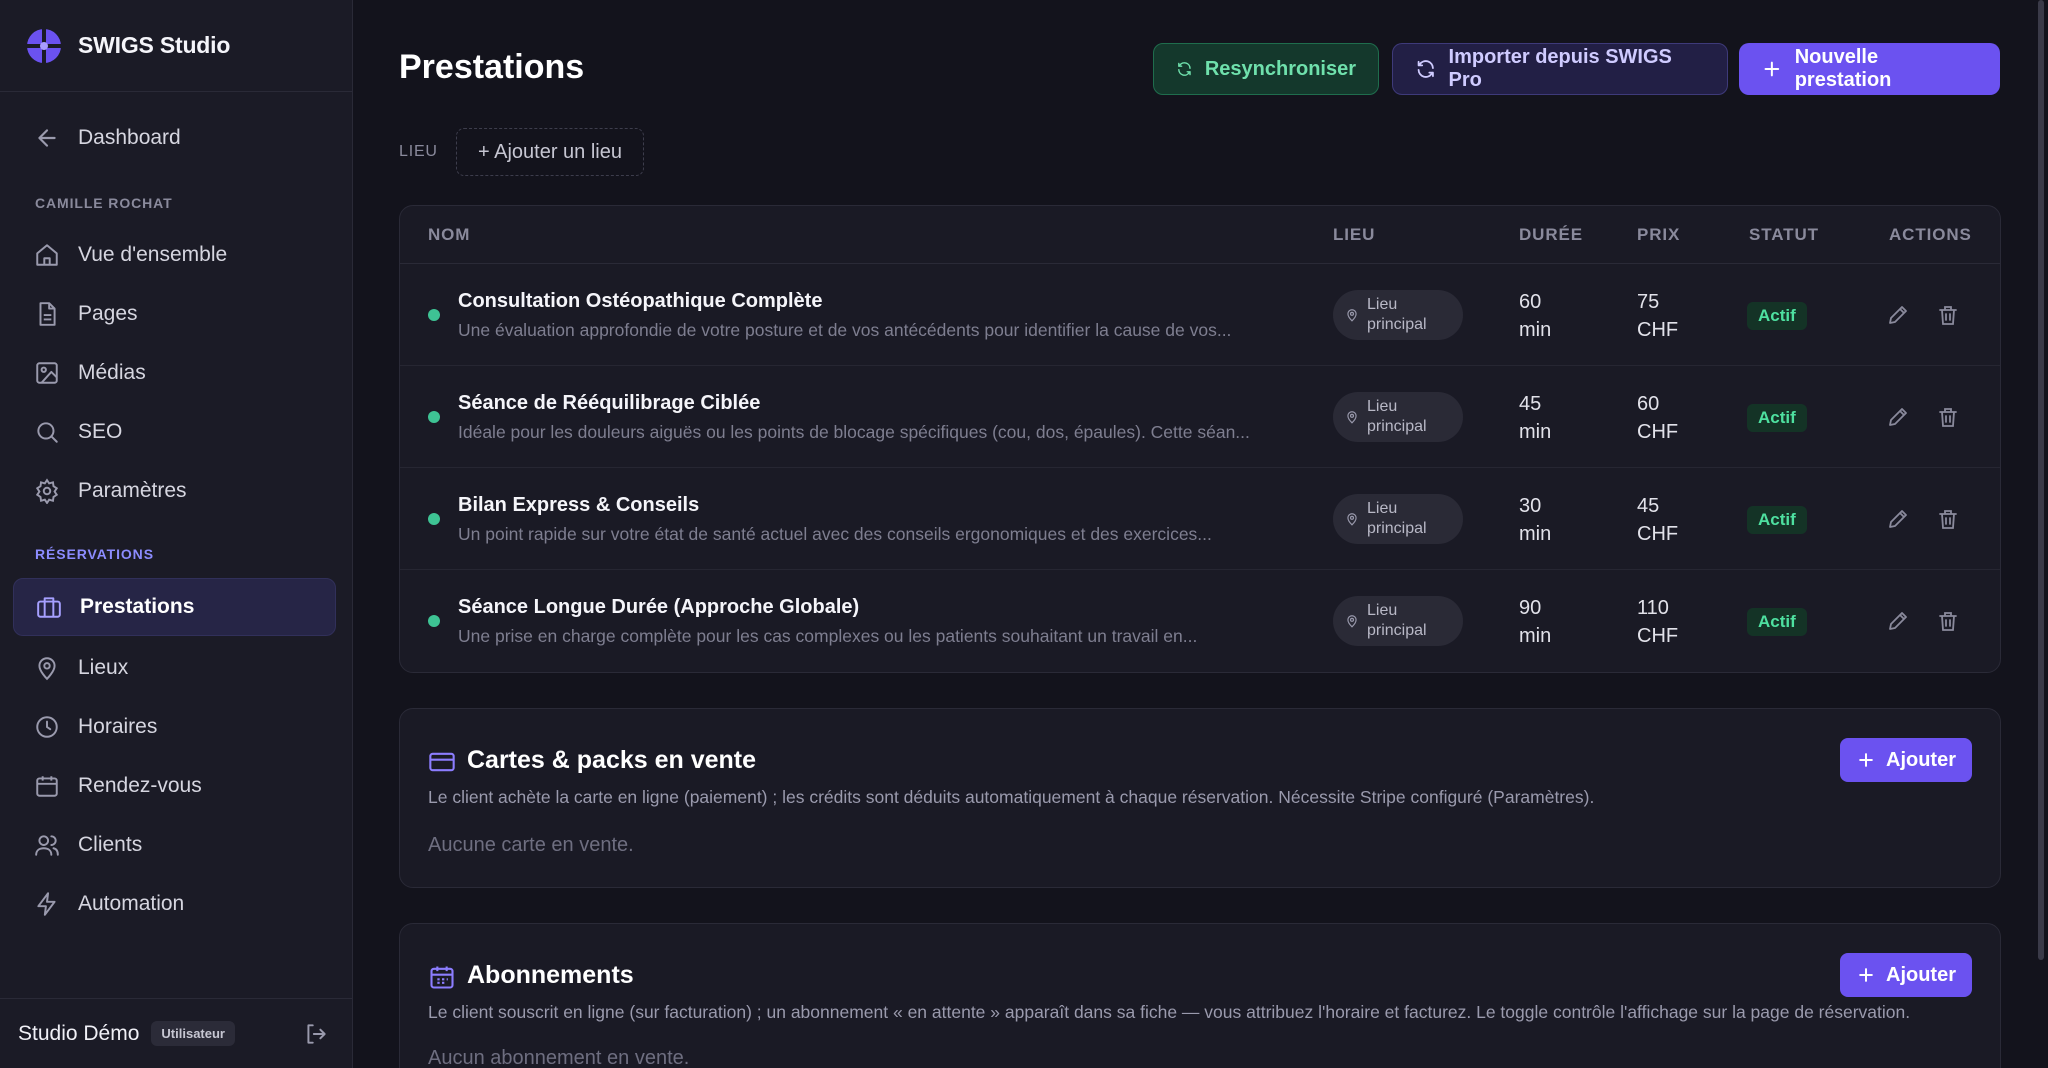 The width and height of the screenshot is (2048, 1068). What do you see at coordinates (1658, 235) in the screenshot?
I see `column-header: PRIX` at bounding box center [1658, 235].